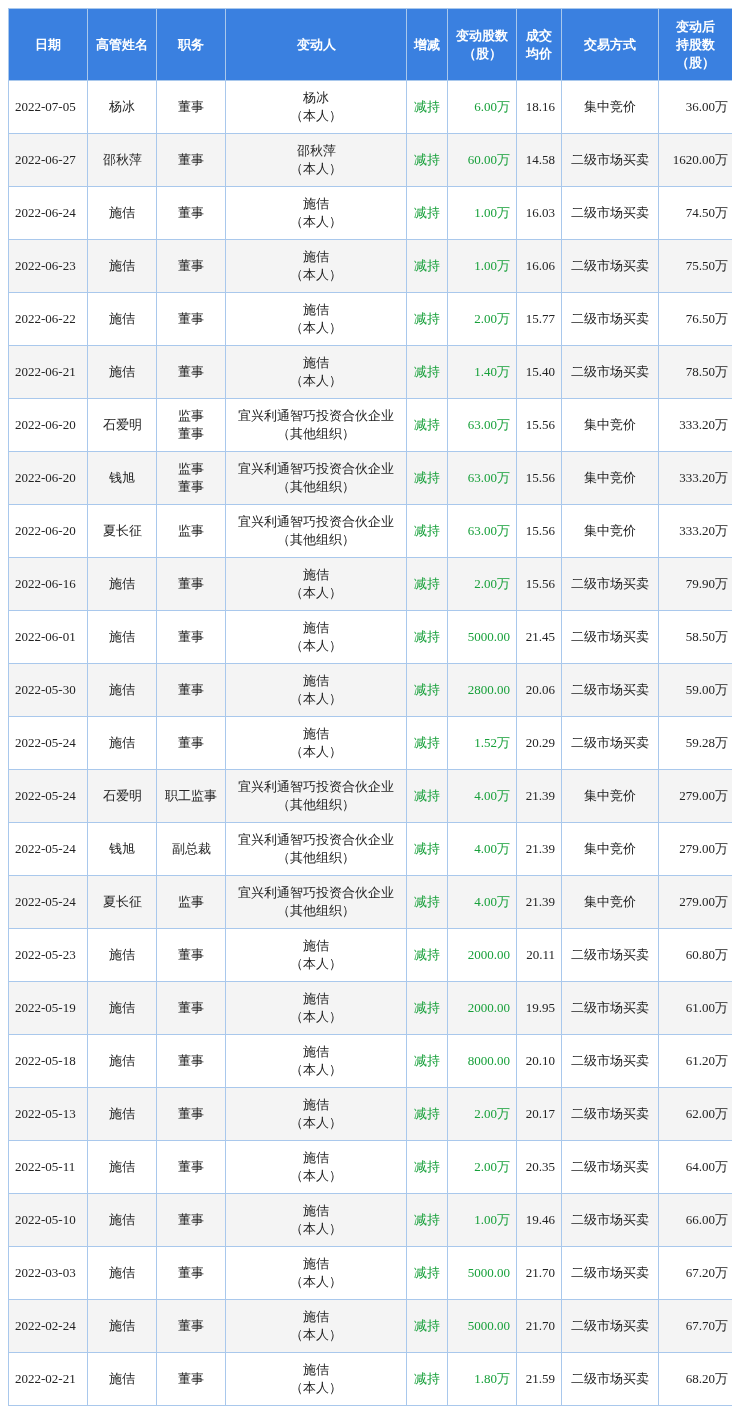  What do you see at coordinates (427, 44) in the screenshot?
I see `column-header: 增减` at bounding box center [427, 44].